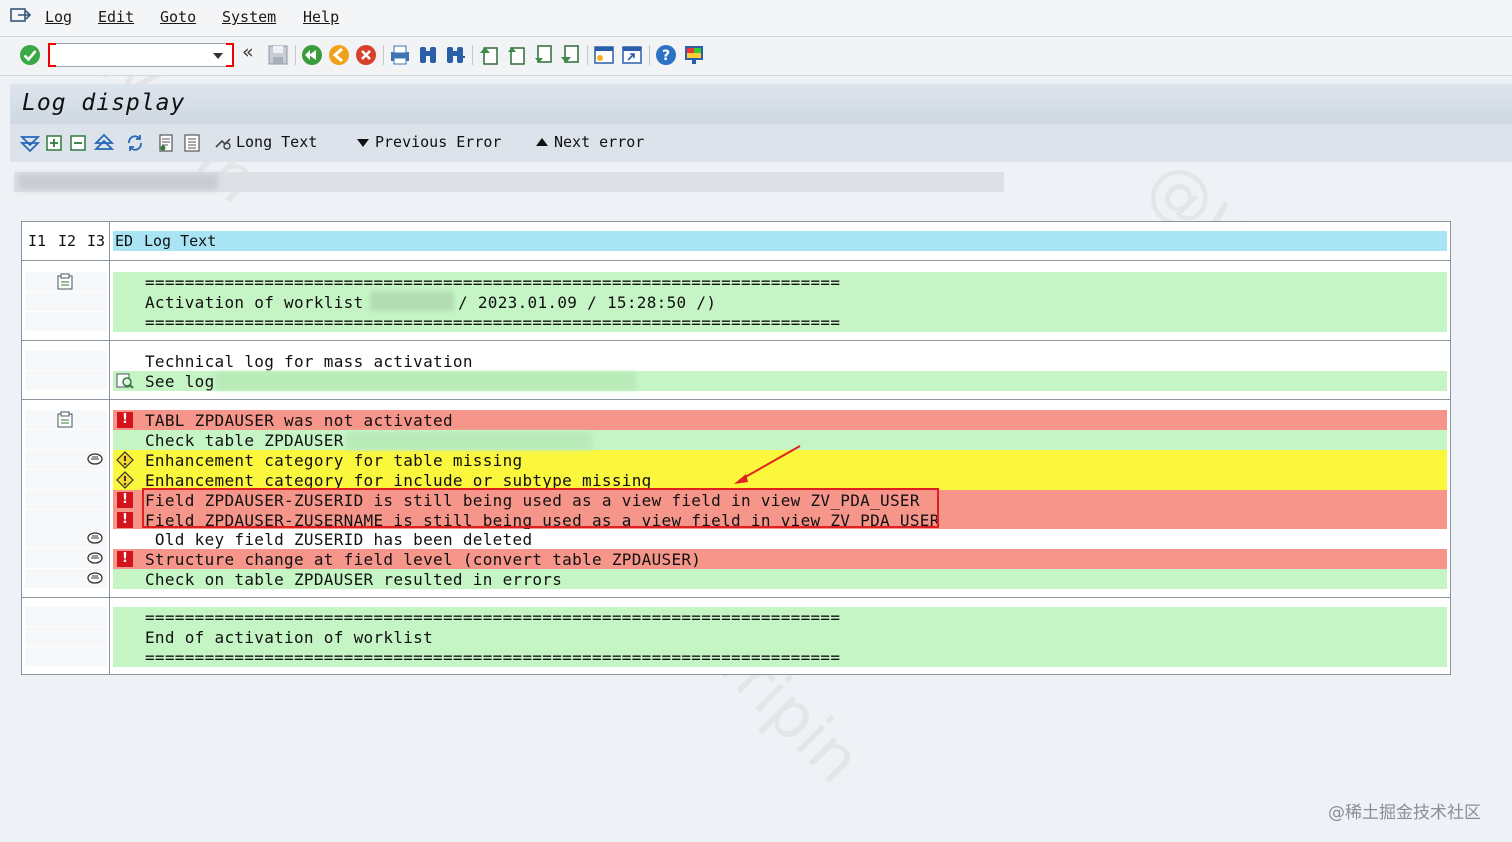 Image resolution: width=1512 pixels, height=842 pixels. Describe the element at coordinates (366, 55) in the screenshot. I see `cancel-icon` at that location.